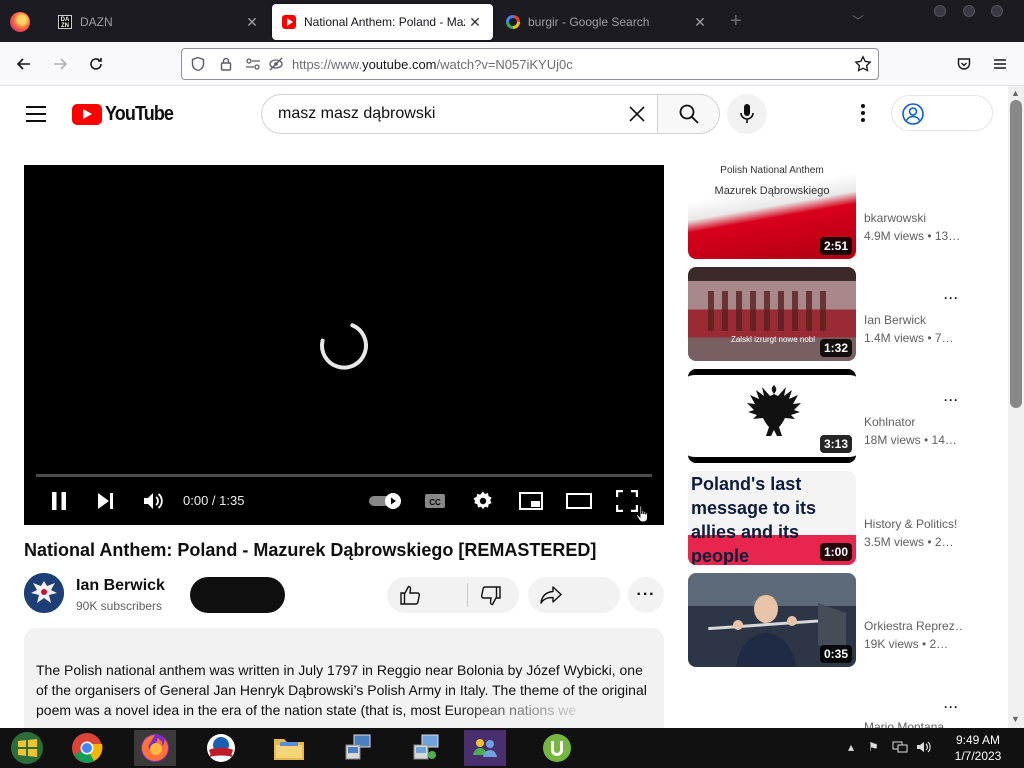  What do you see at coordinates (276, 65) in the screenshot?
I see `tracking-protection-icon` at bounding box center [276, 65].